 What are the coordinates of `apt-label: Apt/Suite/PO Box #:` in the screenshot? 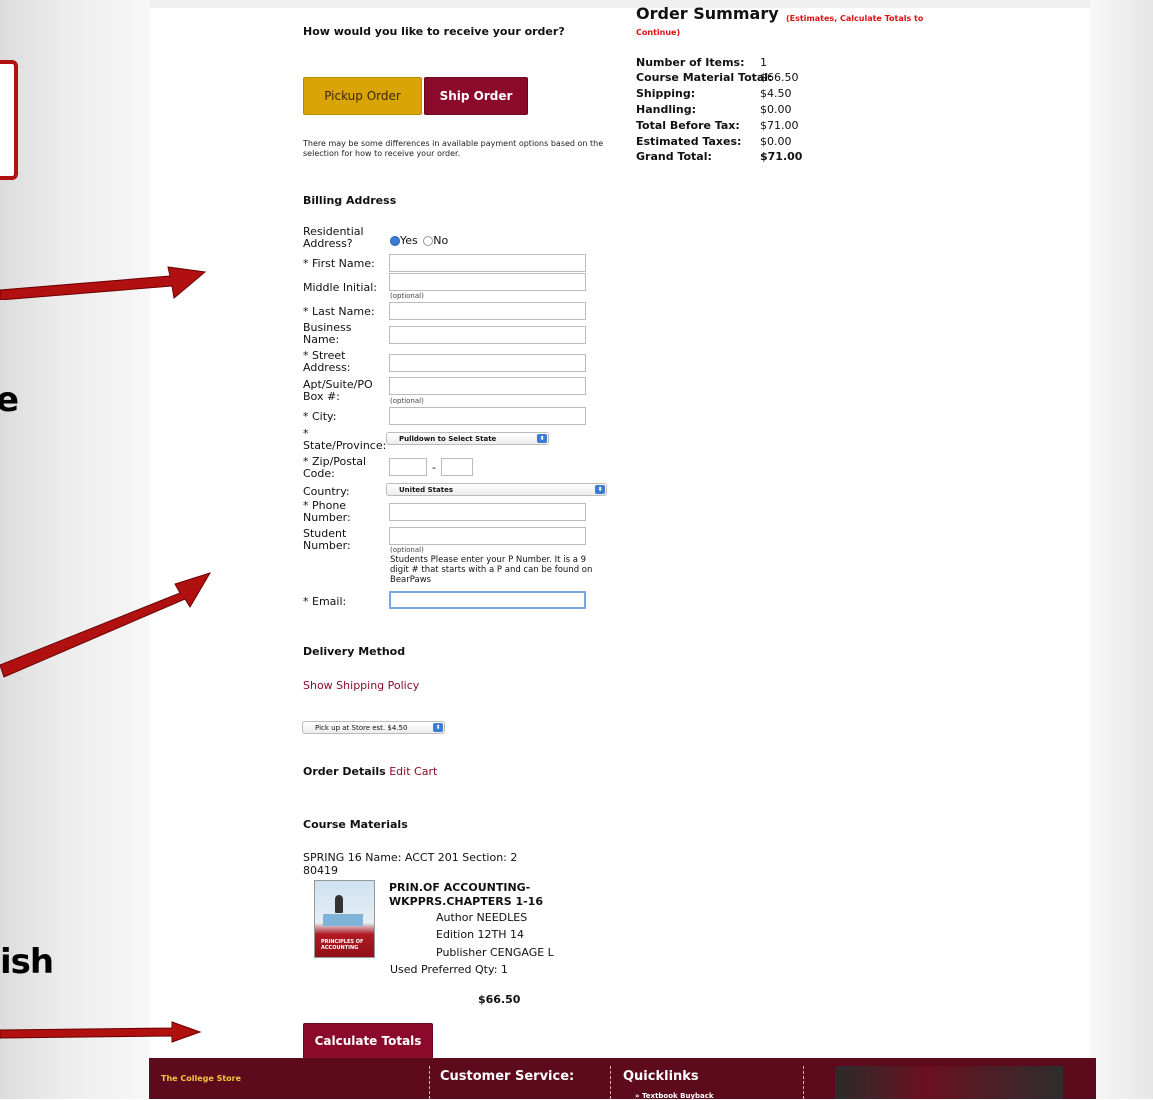 It's located at (338, 390).